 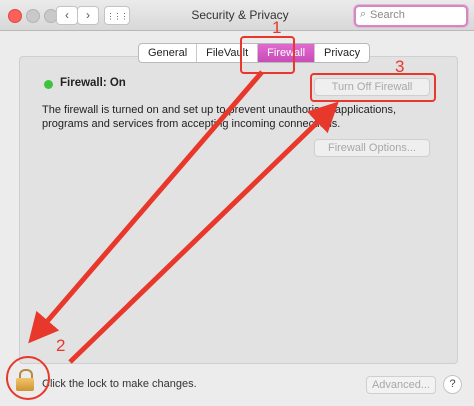 I want to click on title-bar: ‹ › ⋮⋮⋮ Security & Privacy ⌕, so click(x=237, y=15).